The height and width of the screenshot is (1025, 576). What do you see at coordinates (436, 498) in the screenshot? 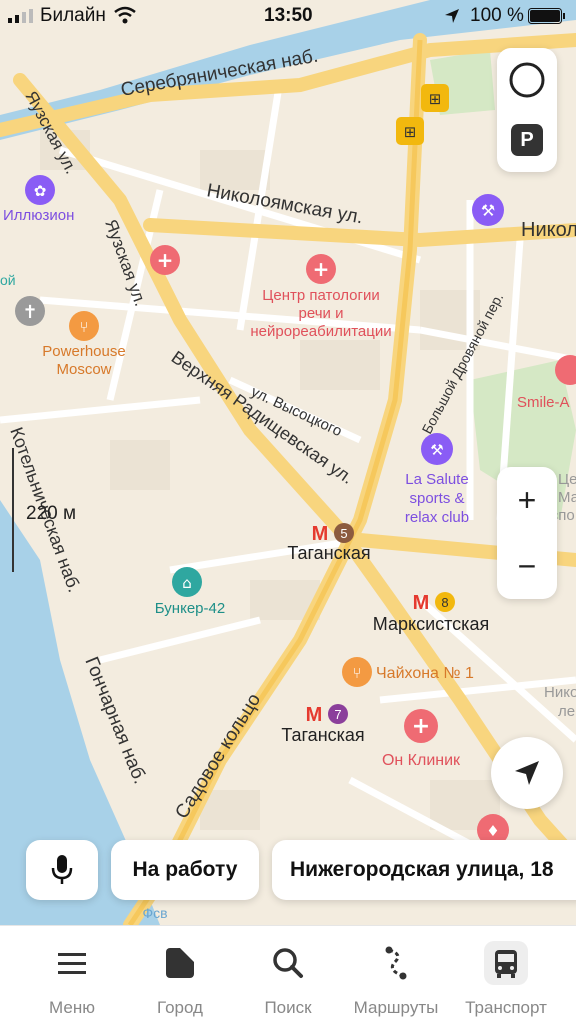
I see `poi-label: sports &` at bounding box center [436, 498].